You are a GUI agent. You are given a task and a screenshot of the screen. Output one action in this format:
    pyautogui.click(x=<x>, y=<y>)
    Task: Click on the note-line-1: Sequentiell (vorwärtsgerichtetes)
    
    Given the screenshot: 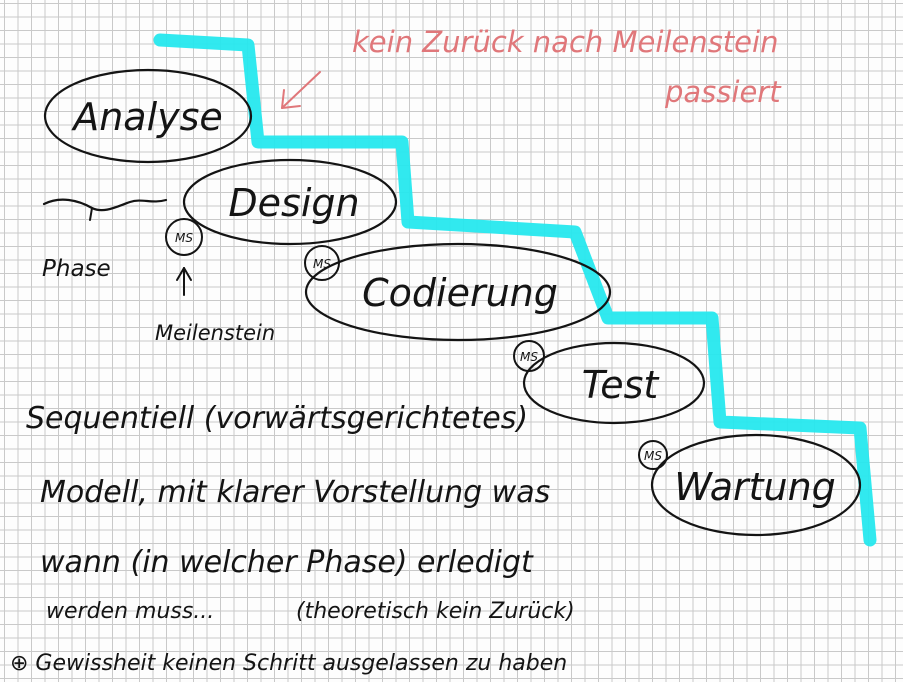 What is the action you would take?
    pyautogui.click(x=277, y=418)
    